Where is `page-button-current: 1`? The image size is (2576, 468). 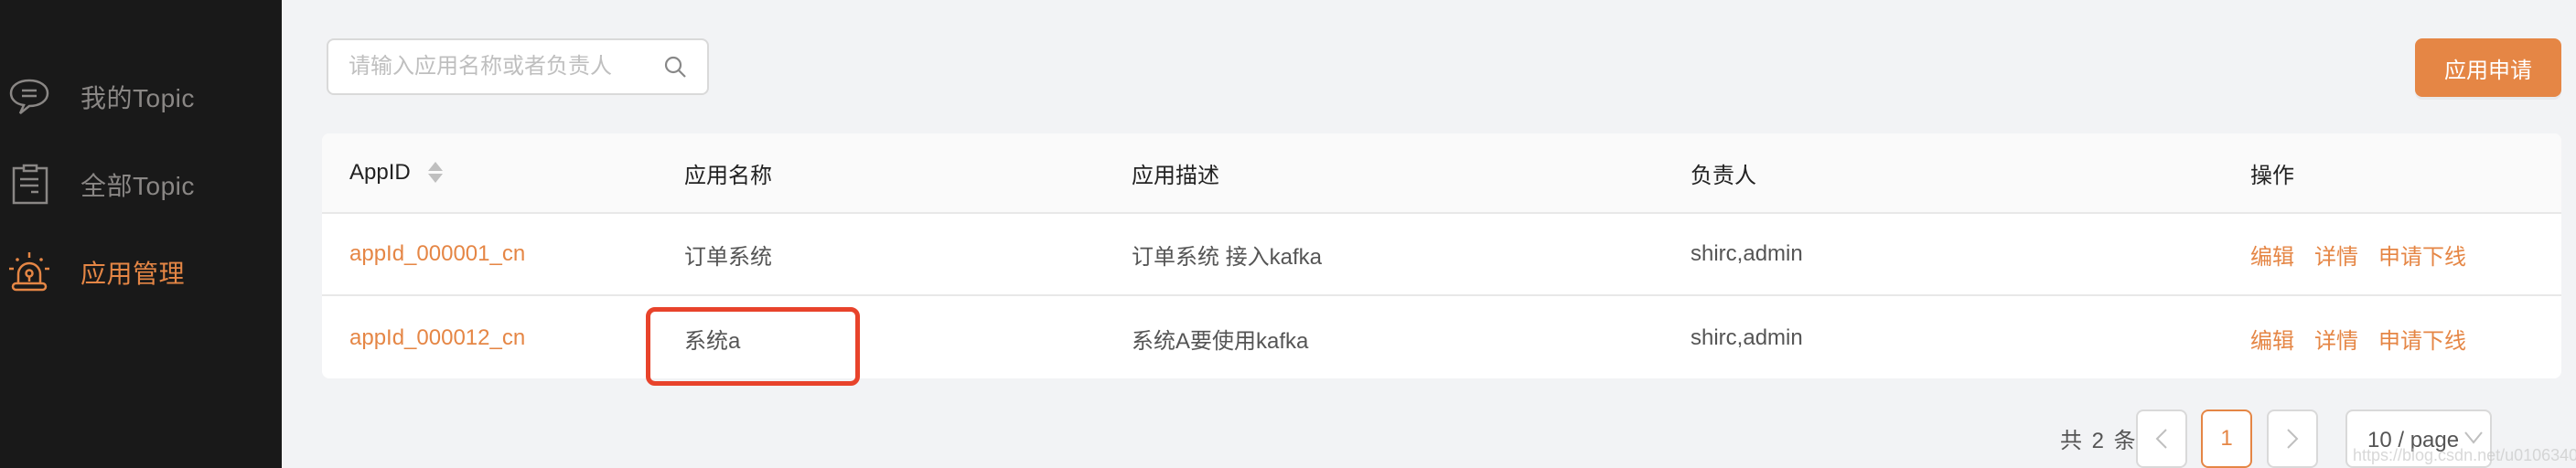 page-button-current: 1 is located at coordinates (2226, 439).